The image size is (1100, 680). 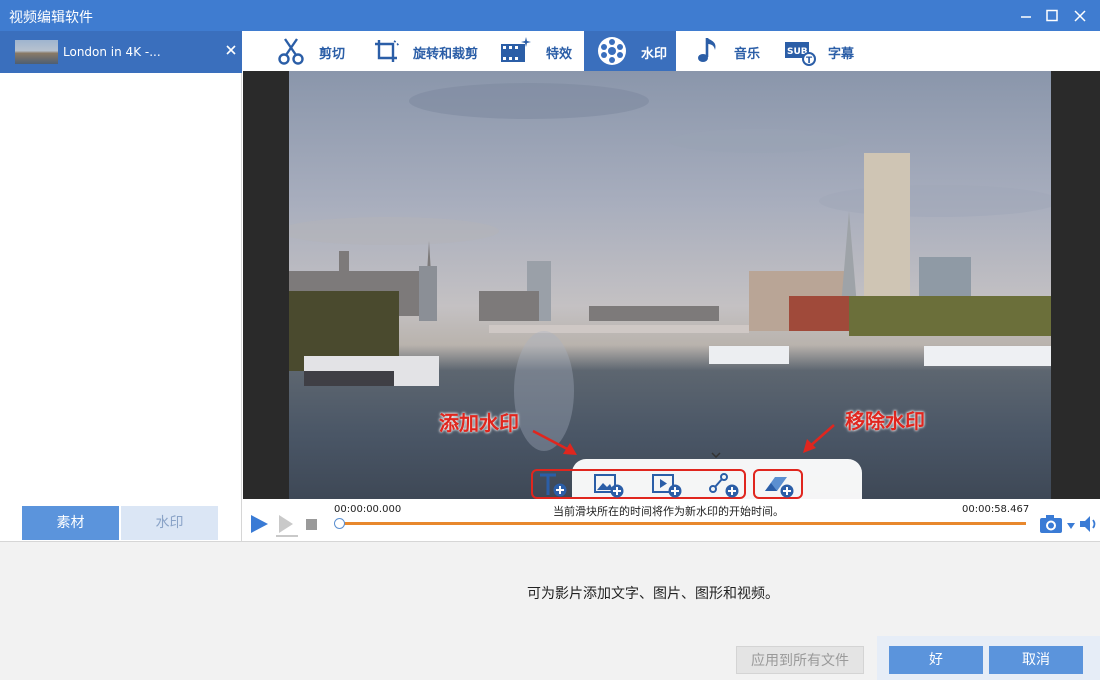 What do you see at coordinates (314, 51) in the screenshot?
I see `tab-cut: 剪切` at bounding box center [314, 51].